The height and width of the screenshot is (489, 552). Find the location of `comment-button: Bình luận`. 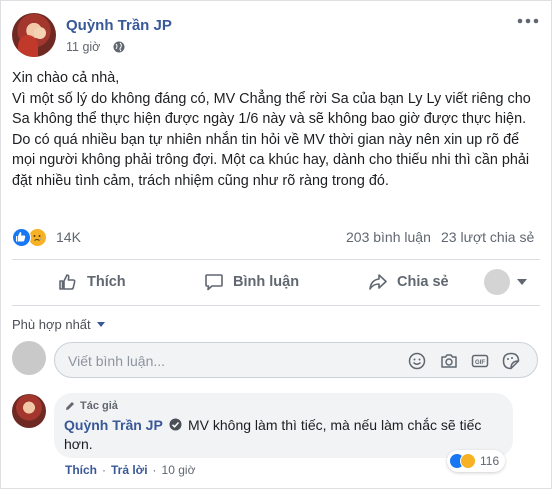

comment-button: Bình luận is located at coordinates (251, 282).